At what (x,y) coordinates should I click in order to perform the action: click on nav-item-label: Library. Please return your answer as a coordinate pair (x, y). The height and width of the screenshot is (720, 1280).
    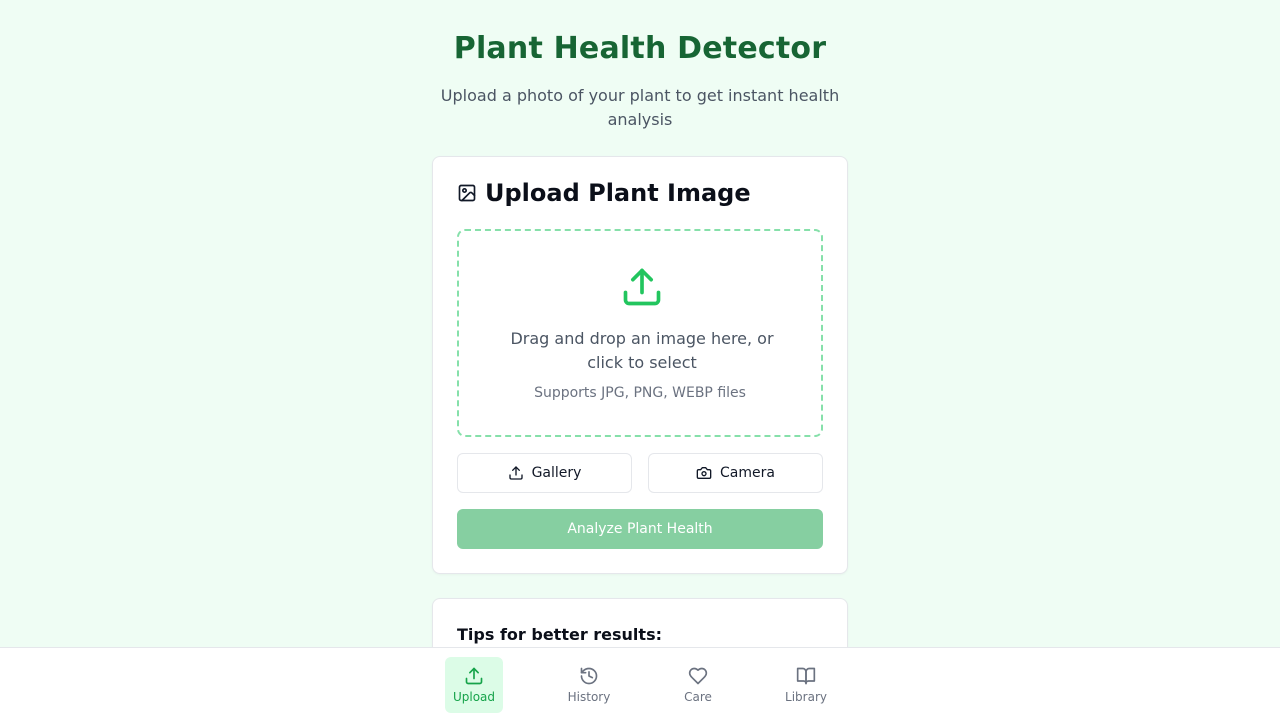
    Looking at the image, I should click on (806, 697).